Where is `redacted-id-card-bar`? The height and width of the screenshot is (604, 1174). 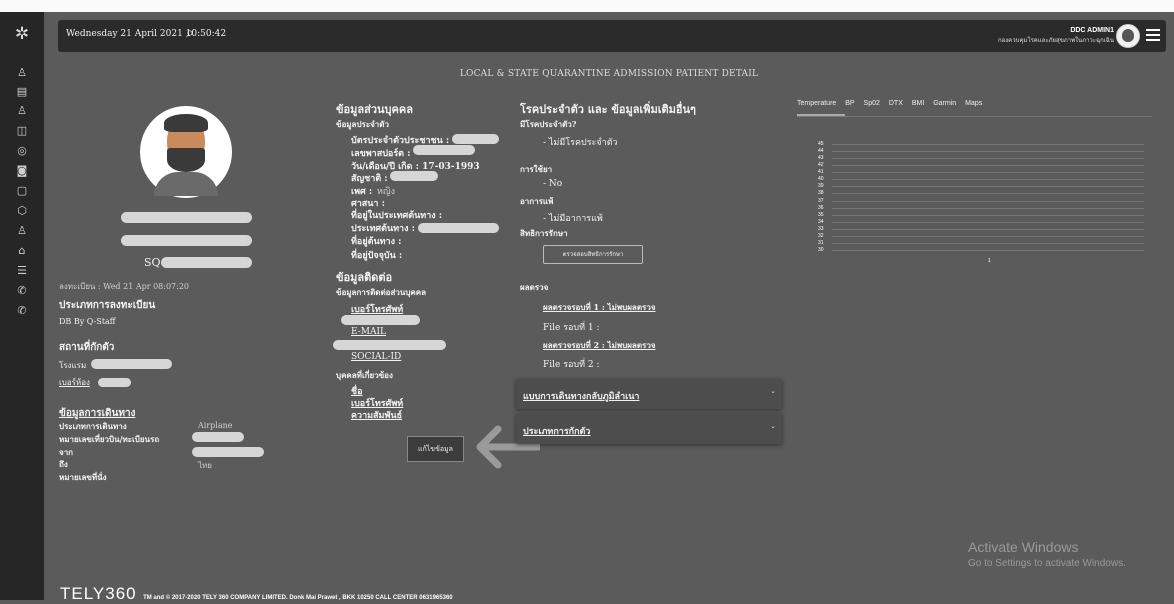 redacted-id-card-bar is located at coordinates (475, 139).